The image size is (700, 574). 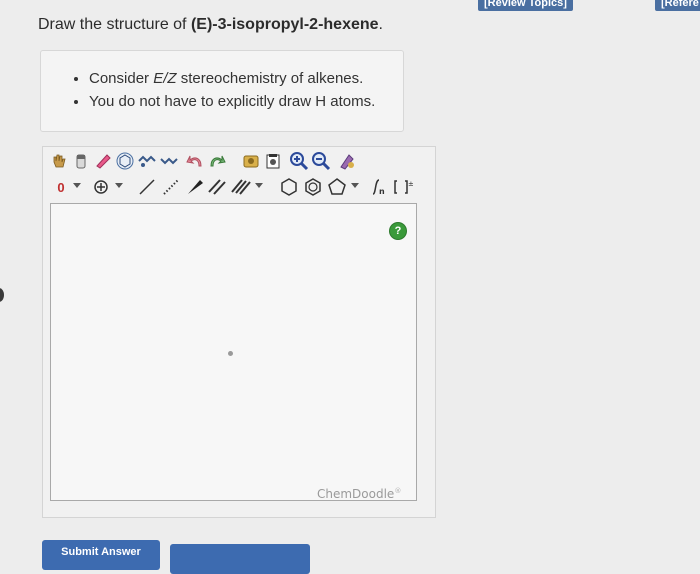 I want to click on zoom-out-icon, so click(x=321, y=161).